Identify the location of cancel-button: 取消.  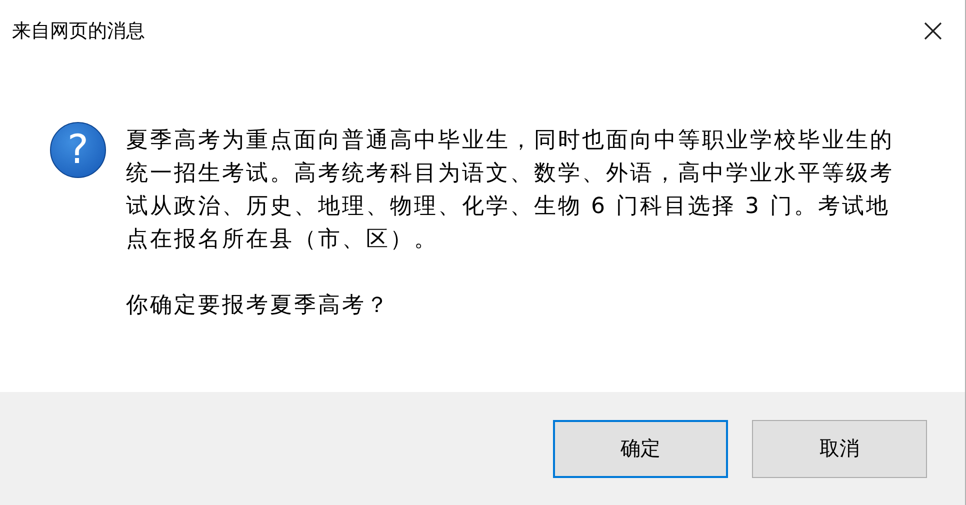
(839, 449).